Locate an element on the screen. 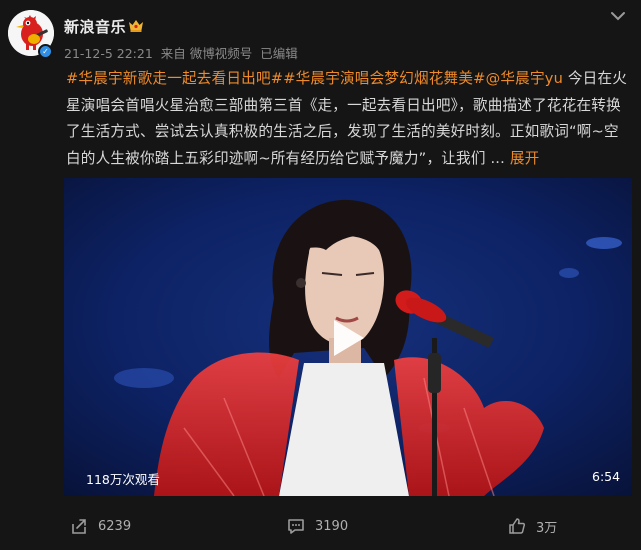  verified-badge-icon: ✓ is located at coordinates (45, 51).